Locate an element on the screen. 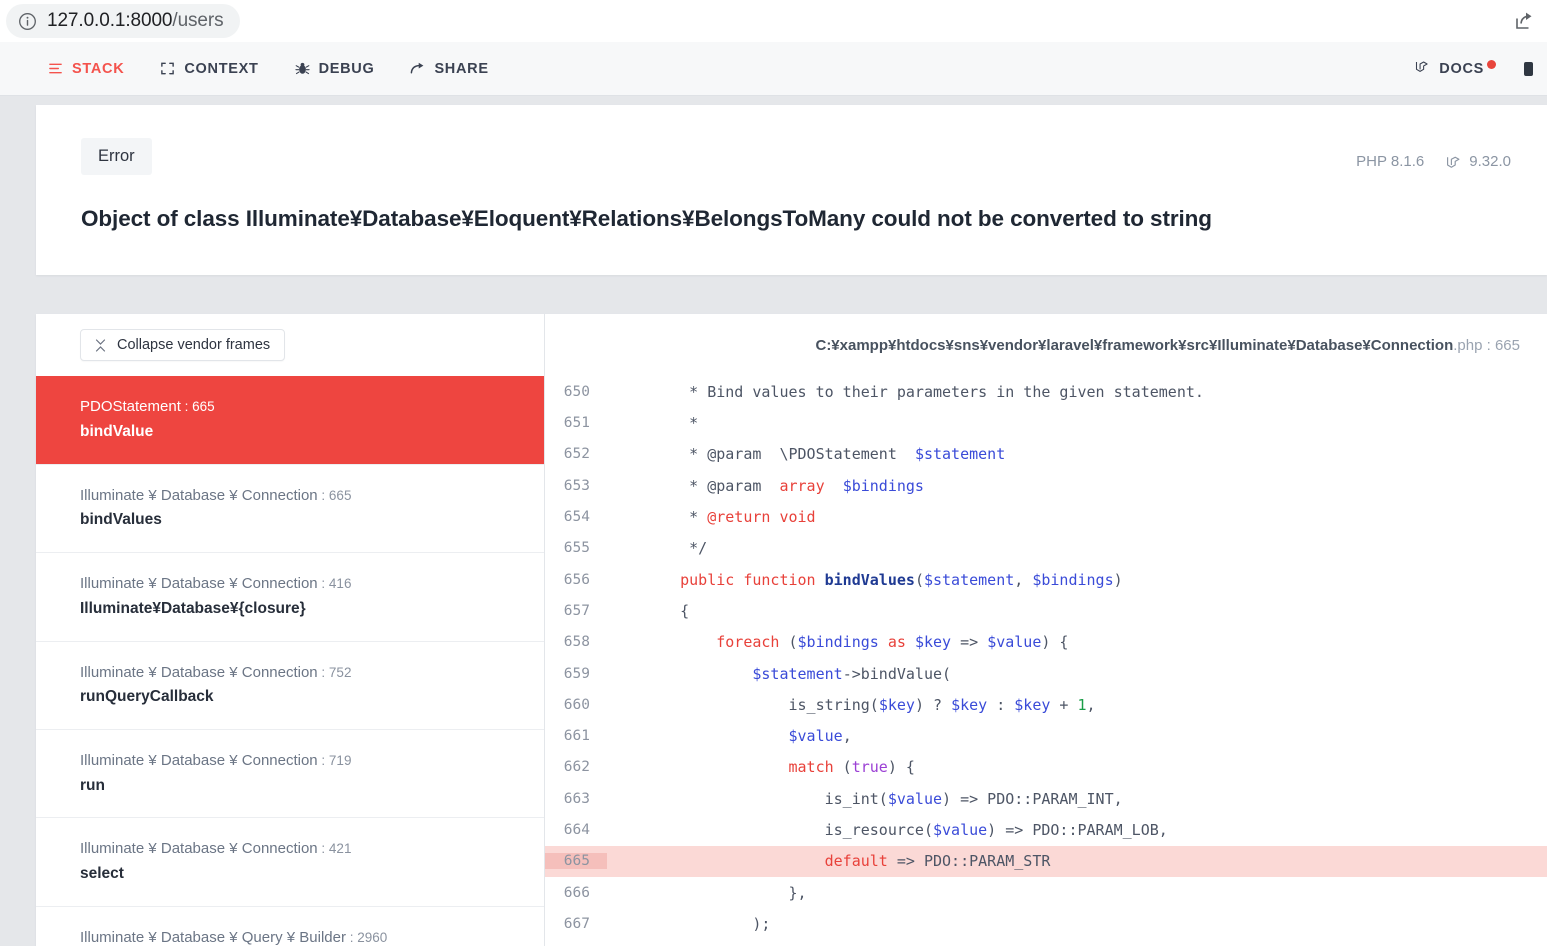 Image resolution: width=1547 pixels, height=946 pixels. code-line-number: 657 is located at coordinates (576, 610).